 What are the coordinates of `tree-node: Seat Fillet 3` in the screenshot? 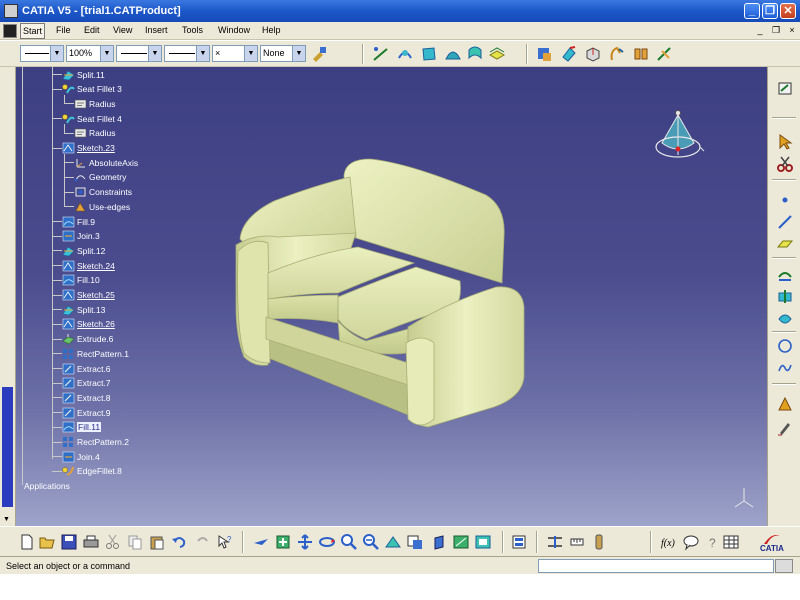 It's located at (92, 89).